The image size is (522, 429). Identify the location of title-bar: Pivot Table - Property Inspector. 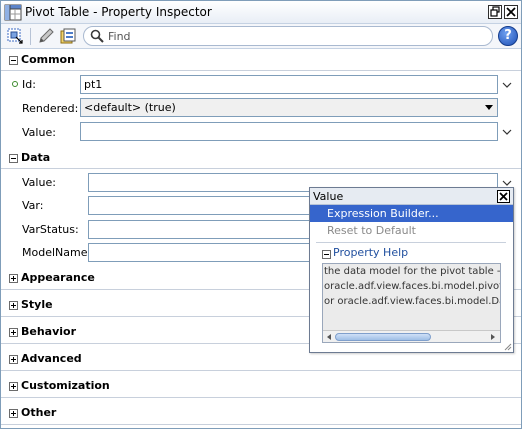
(261, 12).